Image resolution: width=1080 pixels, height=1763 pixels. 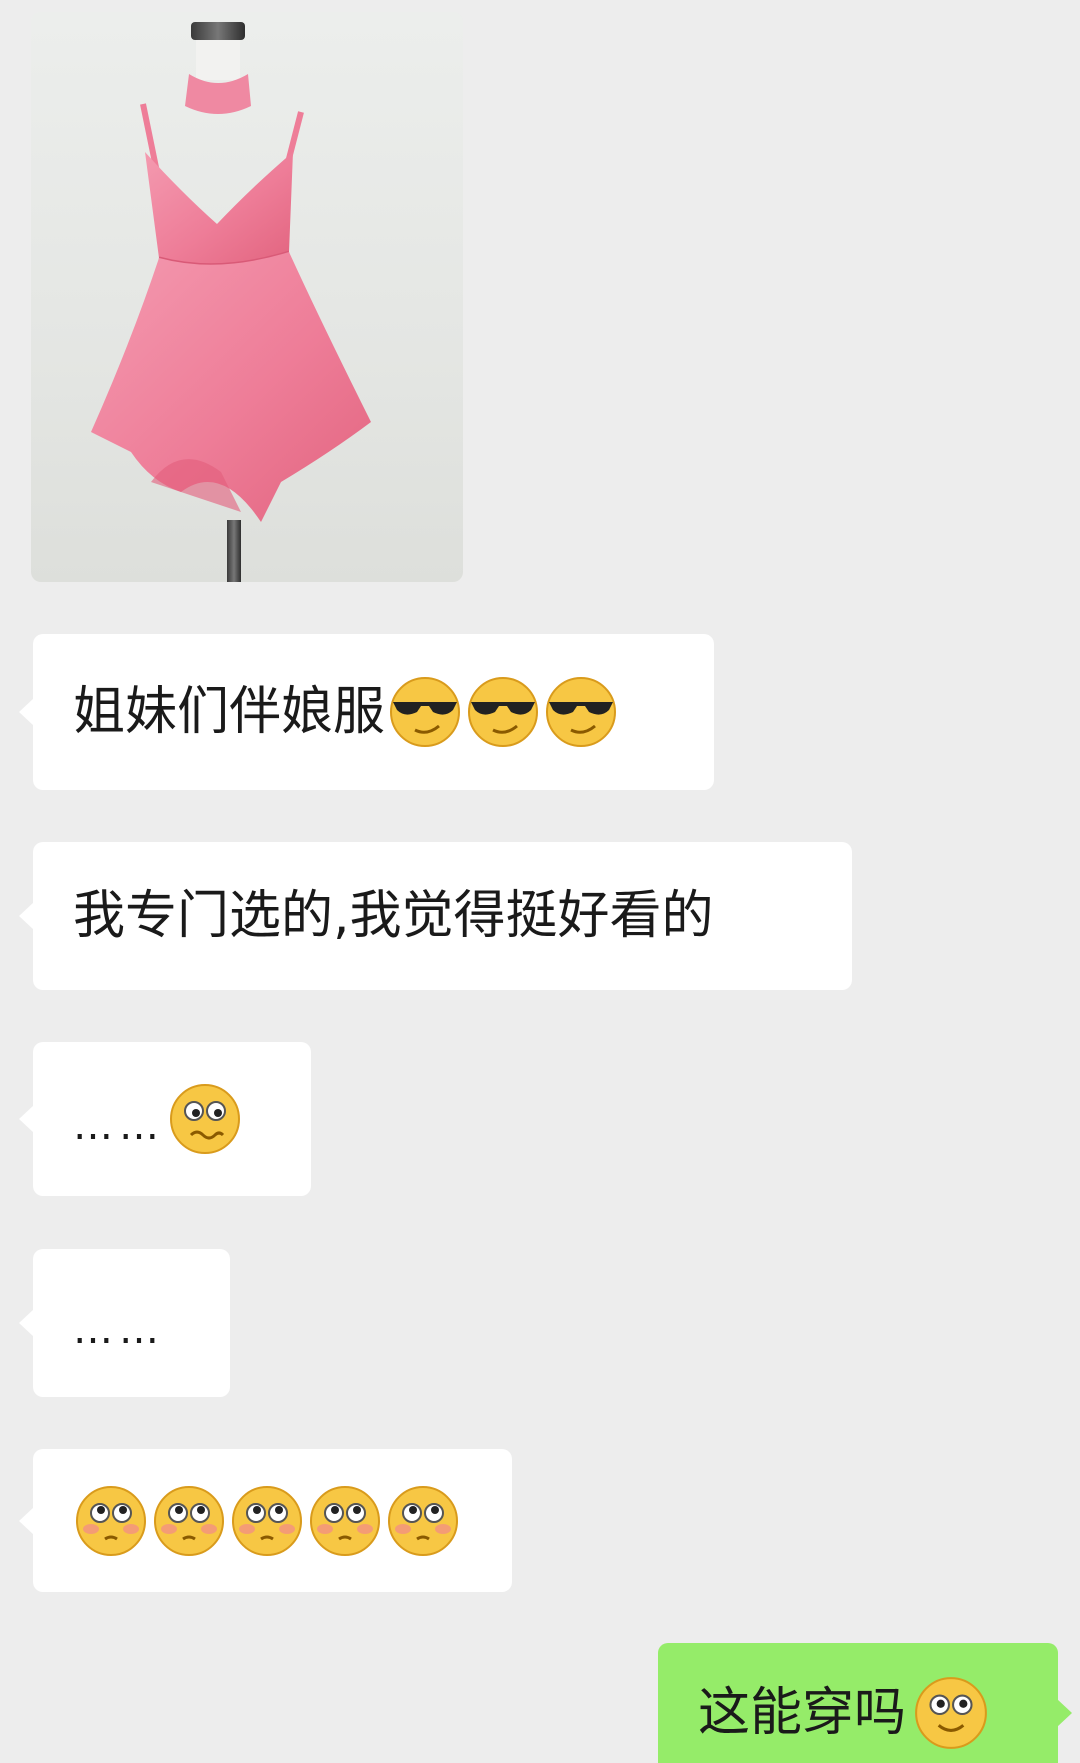 What do you see at coordinates (951, 1713) in the screenshot?
I see `smile-face-icon` at bounding box center [951, 1713].